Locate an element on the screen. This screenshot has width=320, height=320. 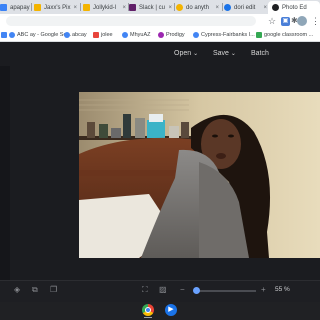
bookmark-label: jolee is located at coordinates (107, 35).